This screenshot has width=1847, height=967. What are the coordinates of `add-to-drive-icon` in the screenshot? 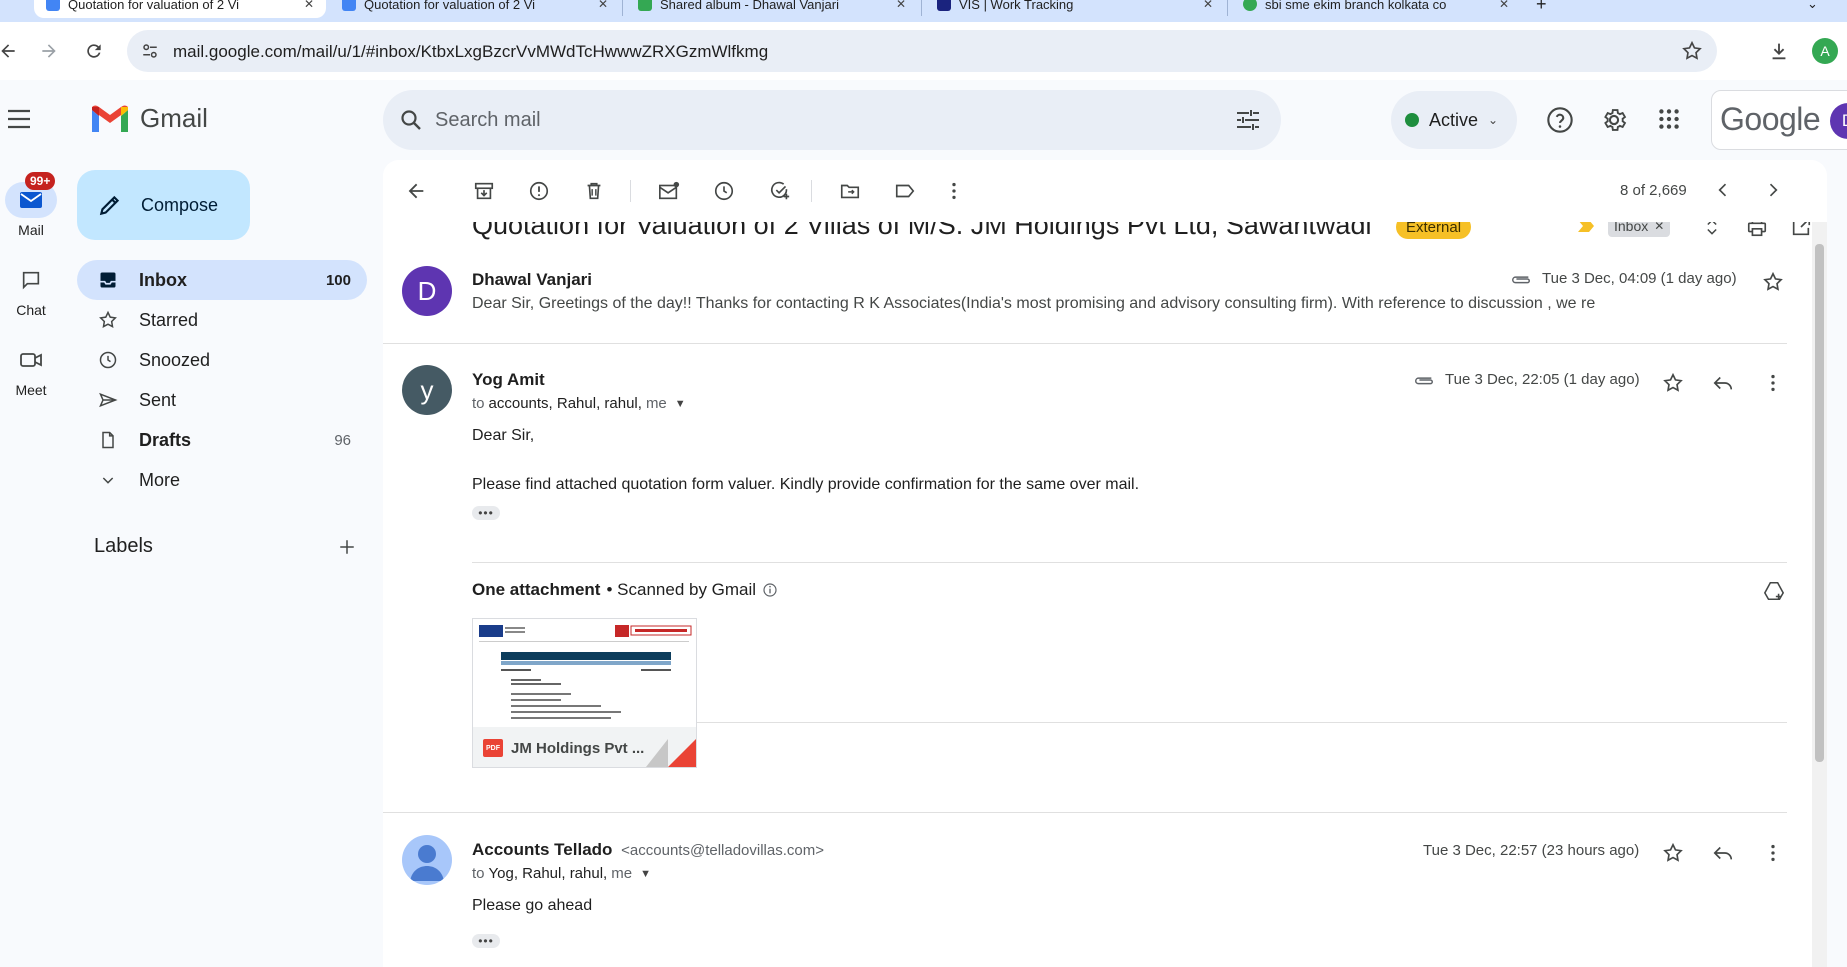 It's located at (1774, 591).